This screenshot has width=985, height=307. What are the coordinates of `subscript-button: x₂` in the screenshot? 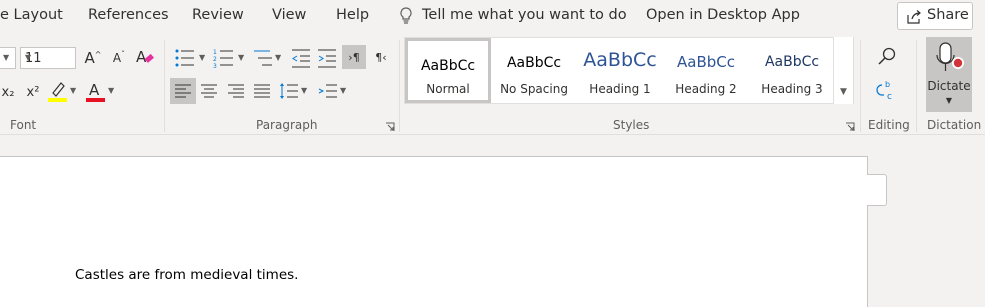 It's located at (8, 92).